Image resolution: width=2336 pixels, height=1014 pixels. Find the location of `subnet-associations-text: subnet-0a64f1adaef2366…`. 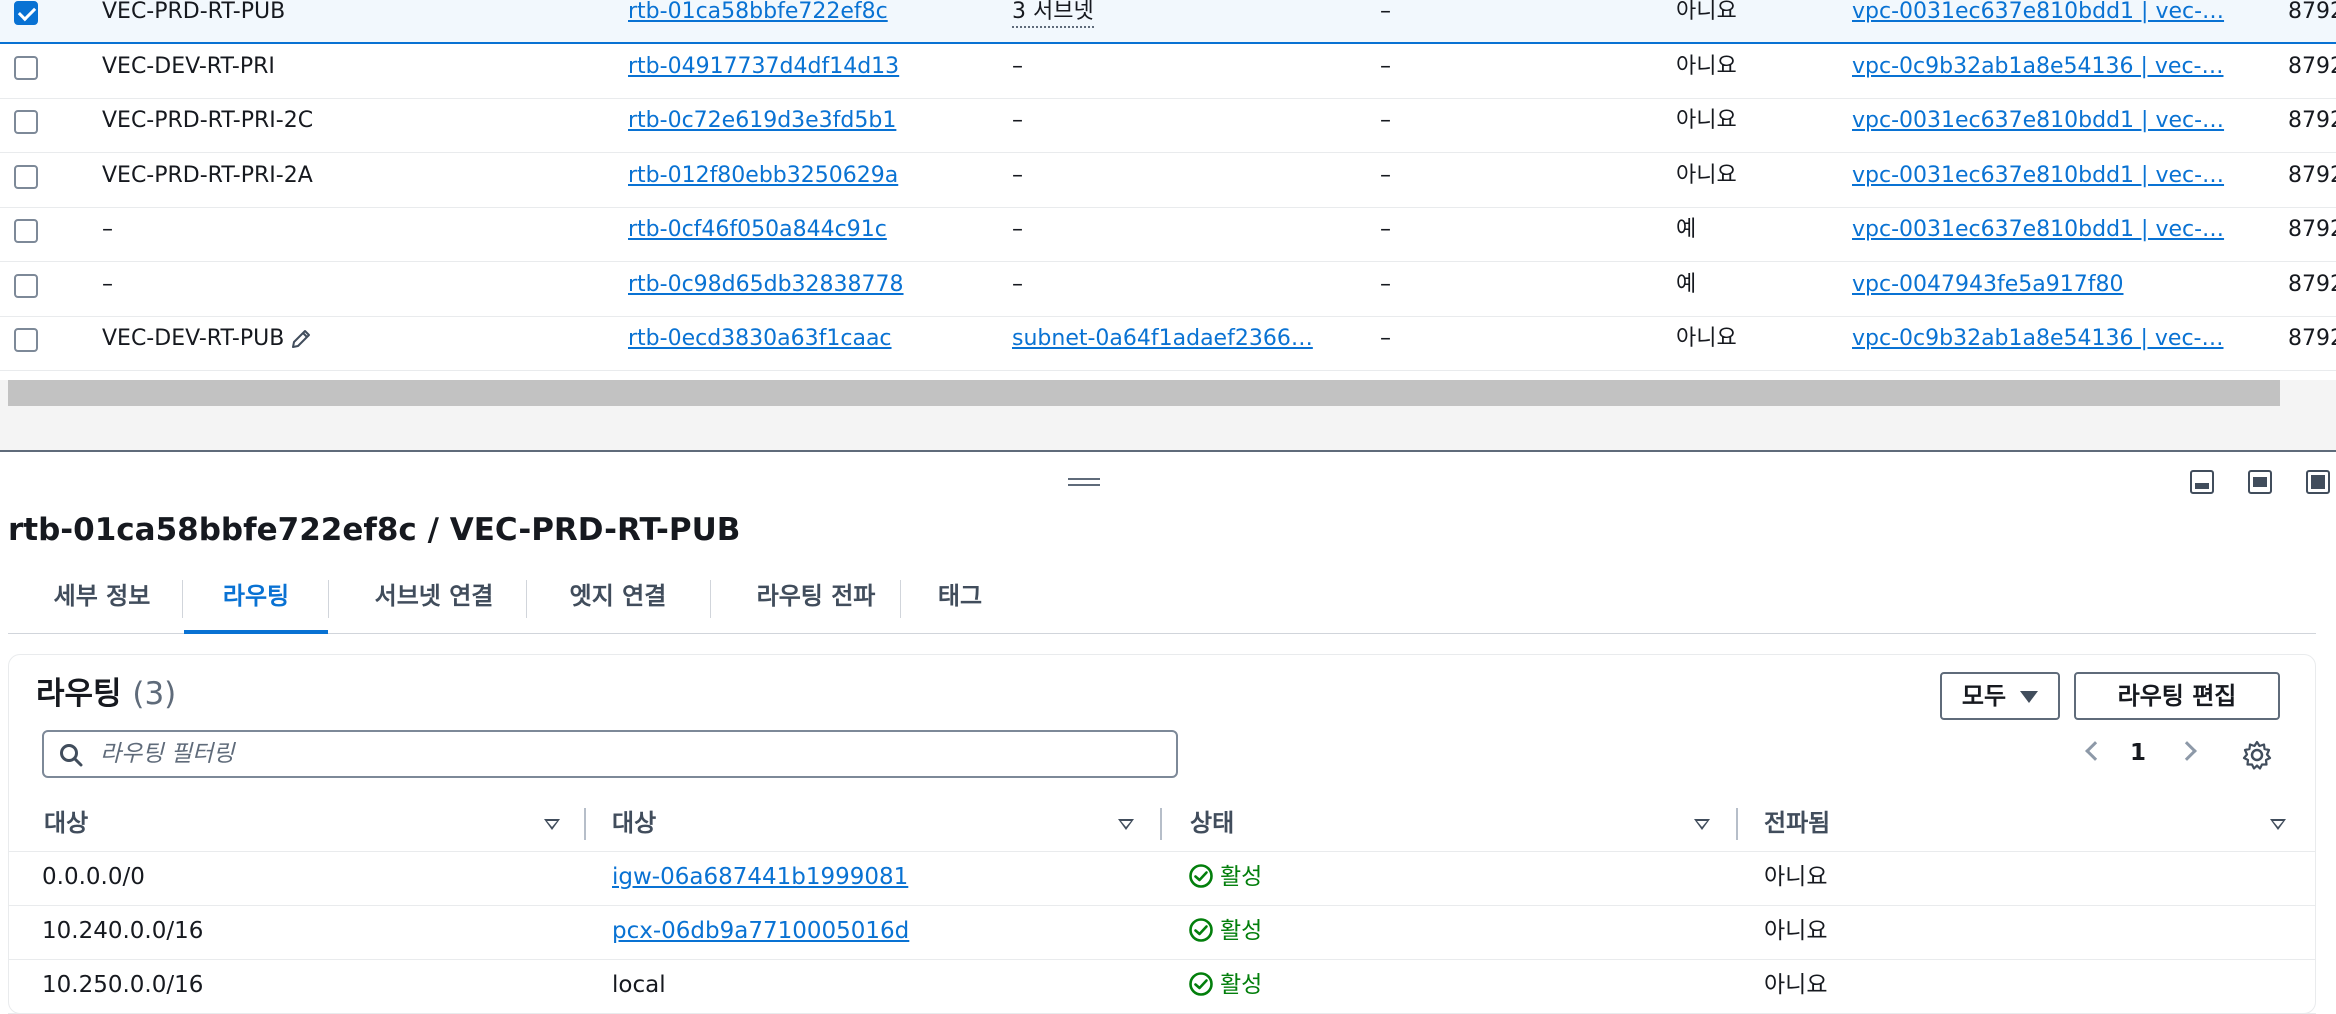

subnet-associations-text: subnet-0a64f1adaef2366… is located at coordinates (1162, 338).